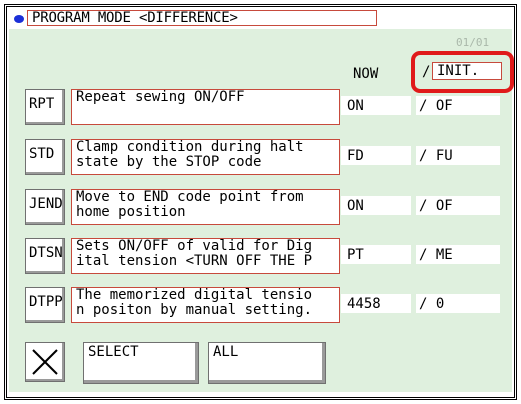 This screenshot has width=521, height=404. Describe the element at coordinates (42, 104) in the screenshot. I see `code-label: RPT` at that location.